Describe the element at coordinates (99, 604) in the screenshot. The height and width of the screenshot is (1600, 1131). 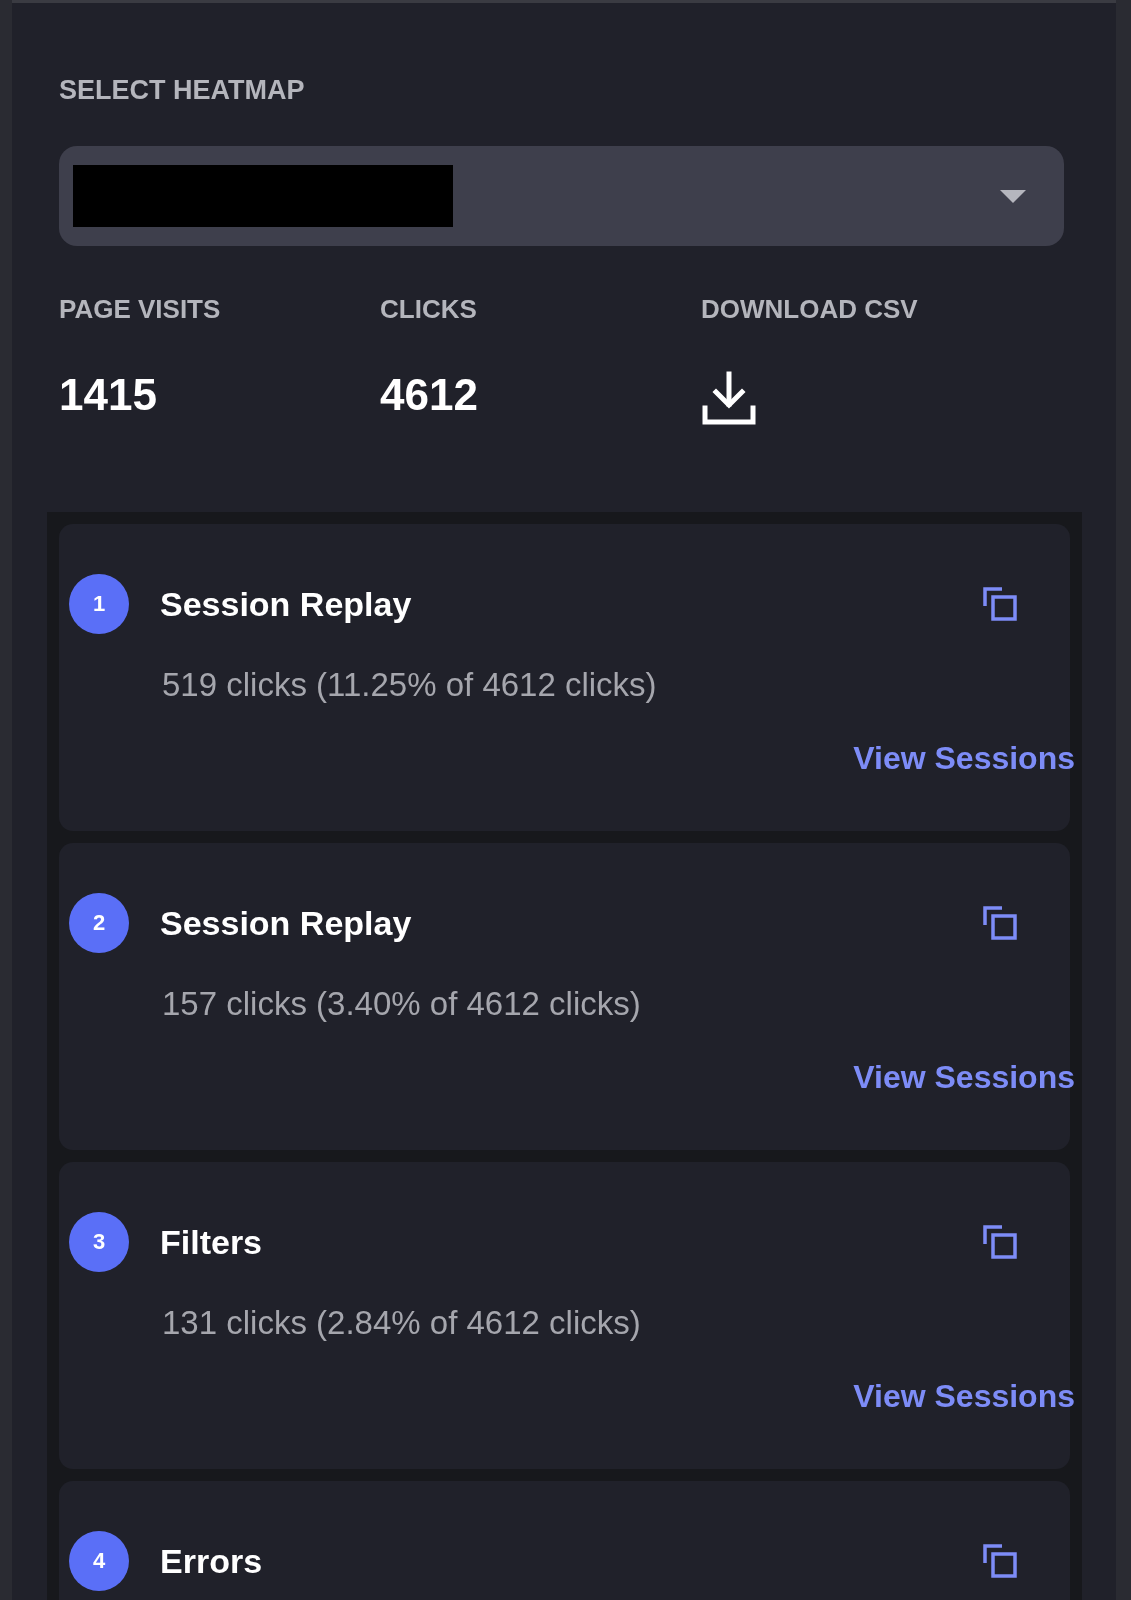
I see `rank-badge: 1` at that location.